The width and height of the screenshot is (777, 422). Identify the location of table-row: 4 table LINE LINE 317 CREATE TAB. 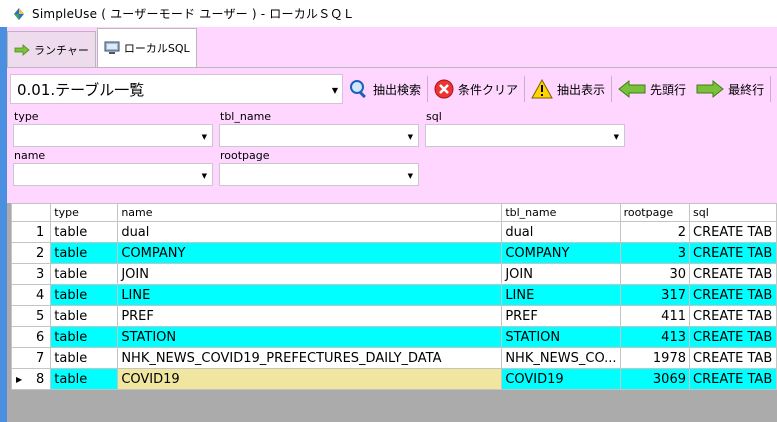
(393, 295).